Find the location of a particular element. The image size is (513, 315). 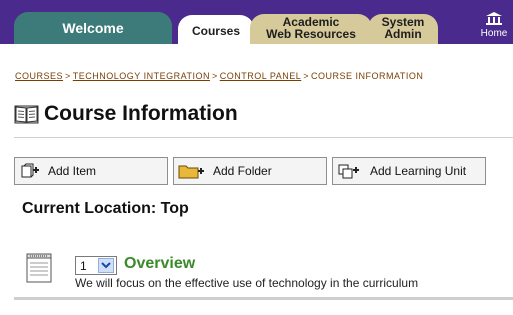

item-order-select: 1 is located at coordinates (96, 265).